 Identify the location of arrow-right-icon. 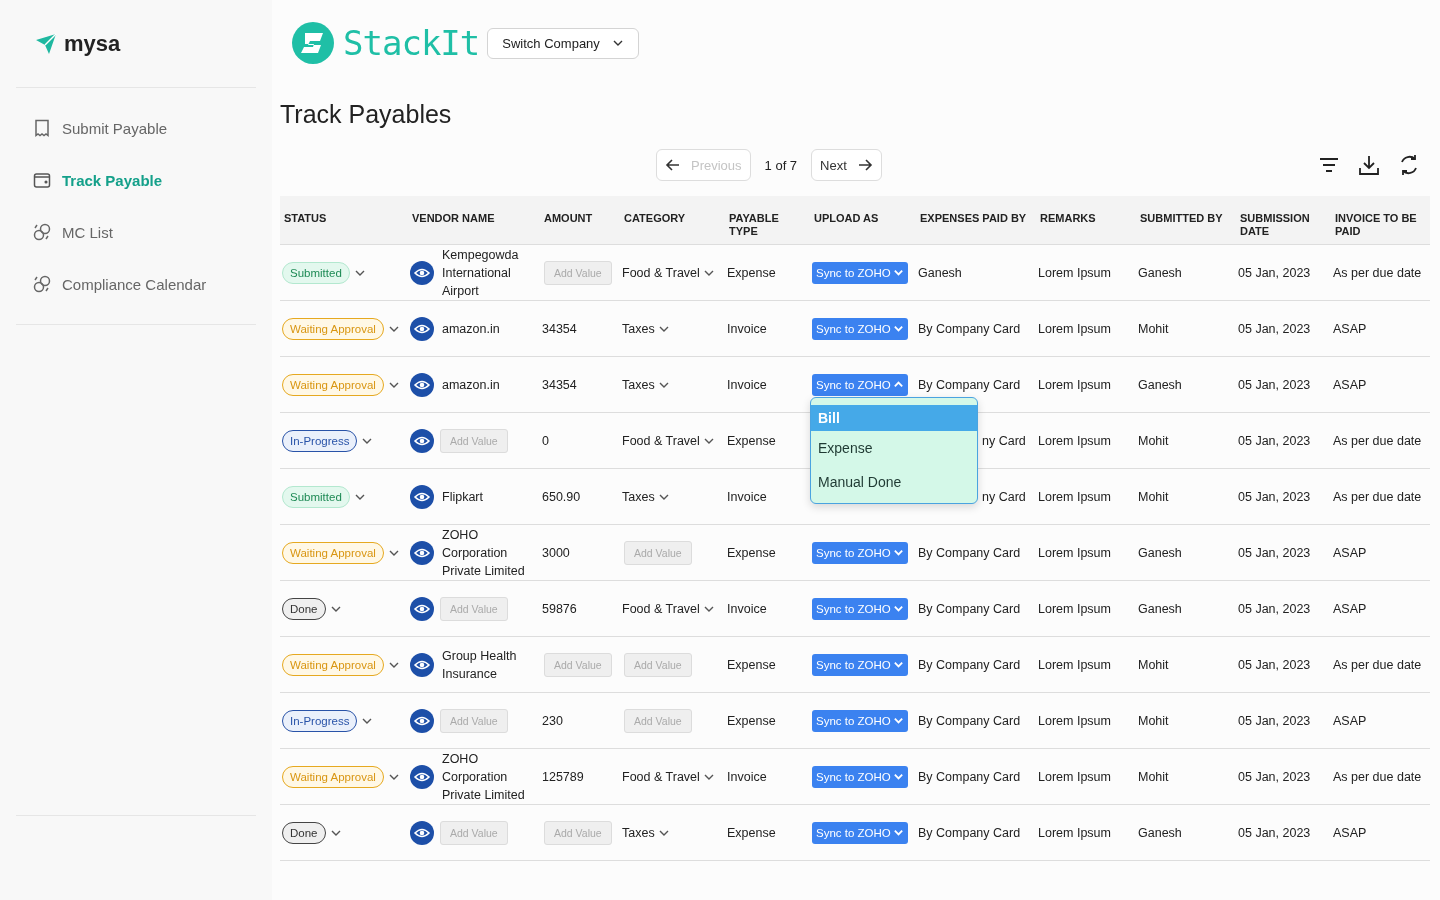
(864, 165).